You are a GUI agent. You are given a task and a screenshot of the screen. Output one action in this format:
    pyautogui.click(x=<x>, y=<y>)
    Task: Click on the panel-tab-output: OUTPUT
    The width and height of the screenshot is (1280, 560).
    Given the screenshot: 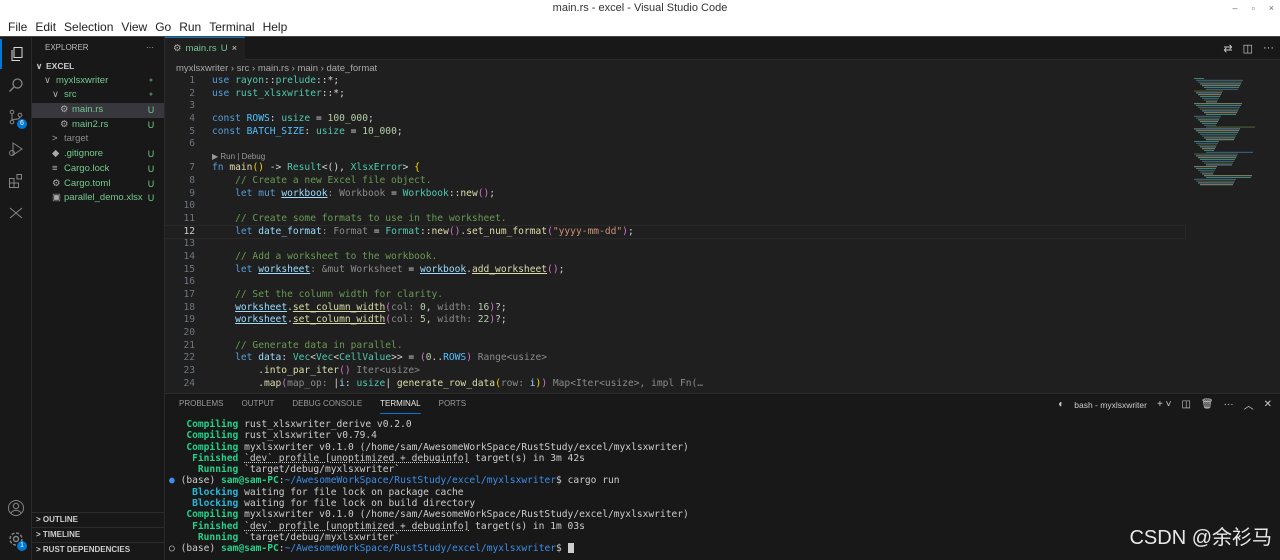 What is the action you would take?
    pyautogui.click(x=257, y=404)
    